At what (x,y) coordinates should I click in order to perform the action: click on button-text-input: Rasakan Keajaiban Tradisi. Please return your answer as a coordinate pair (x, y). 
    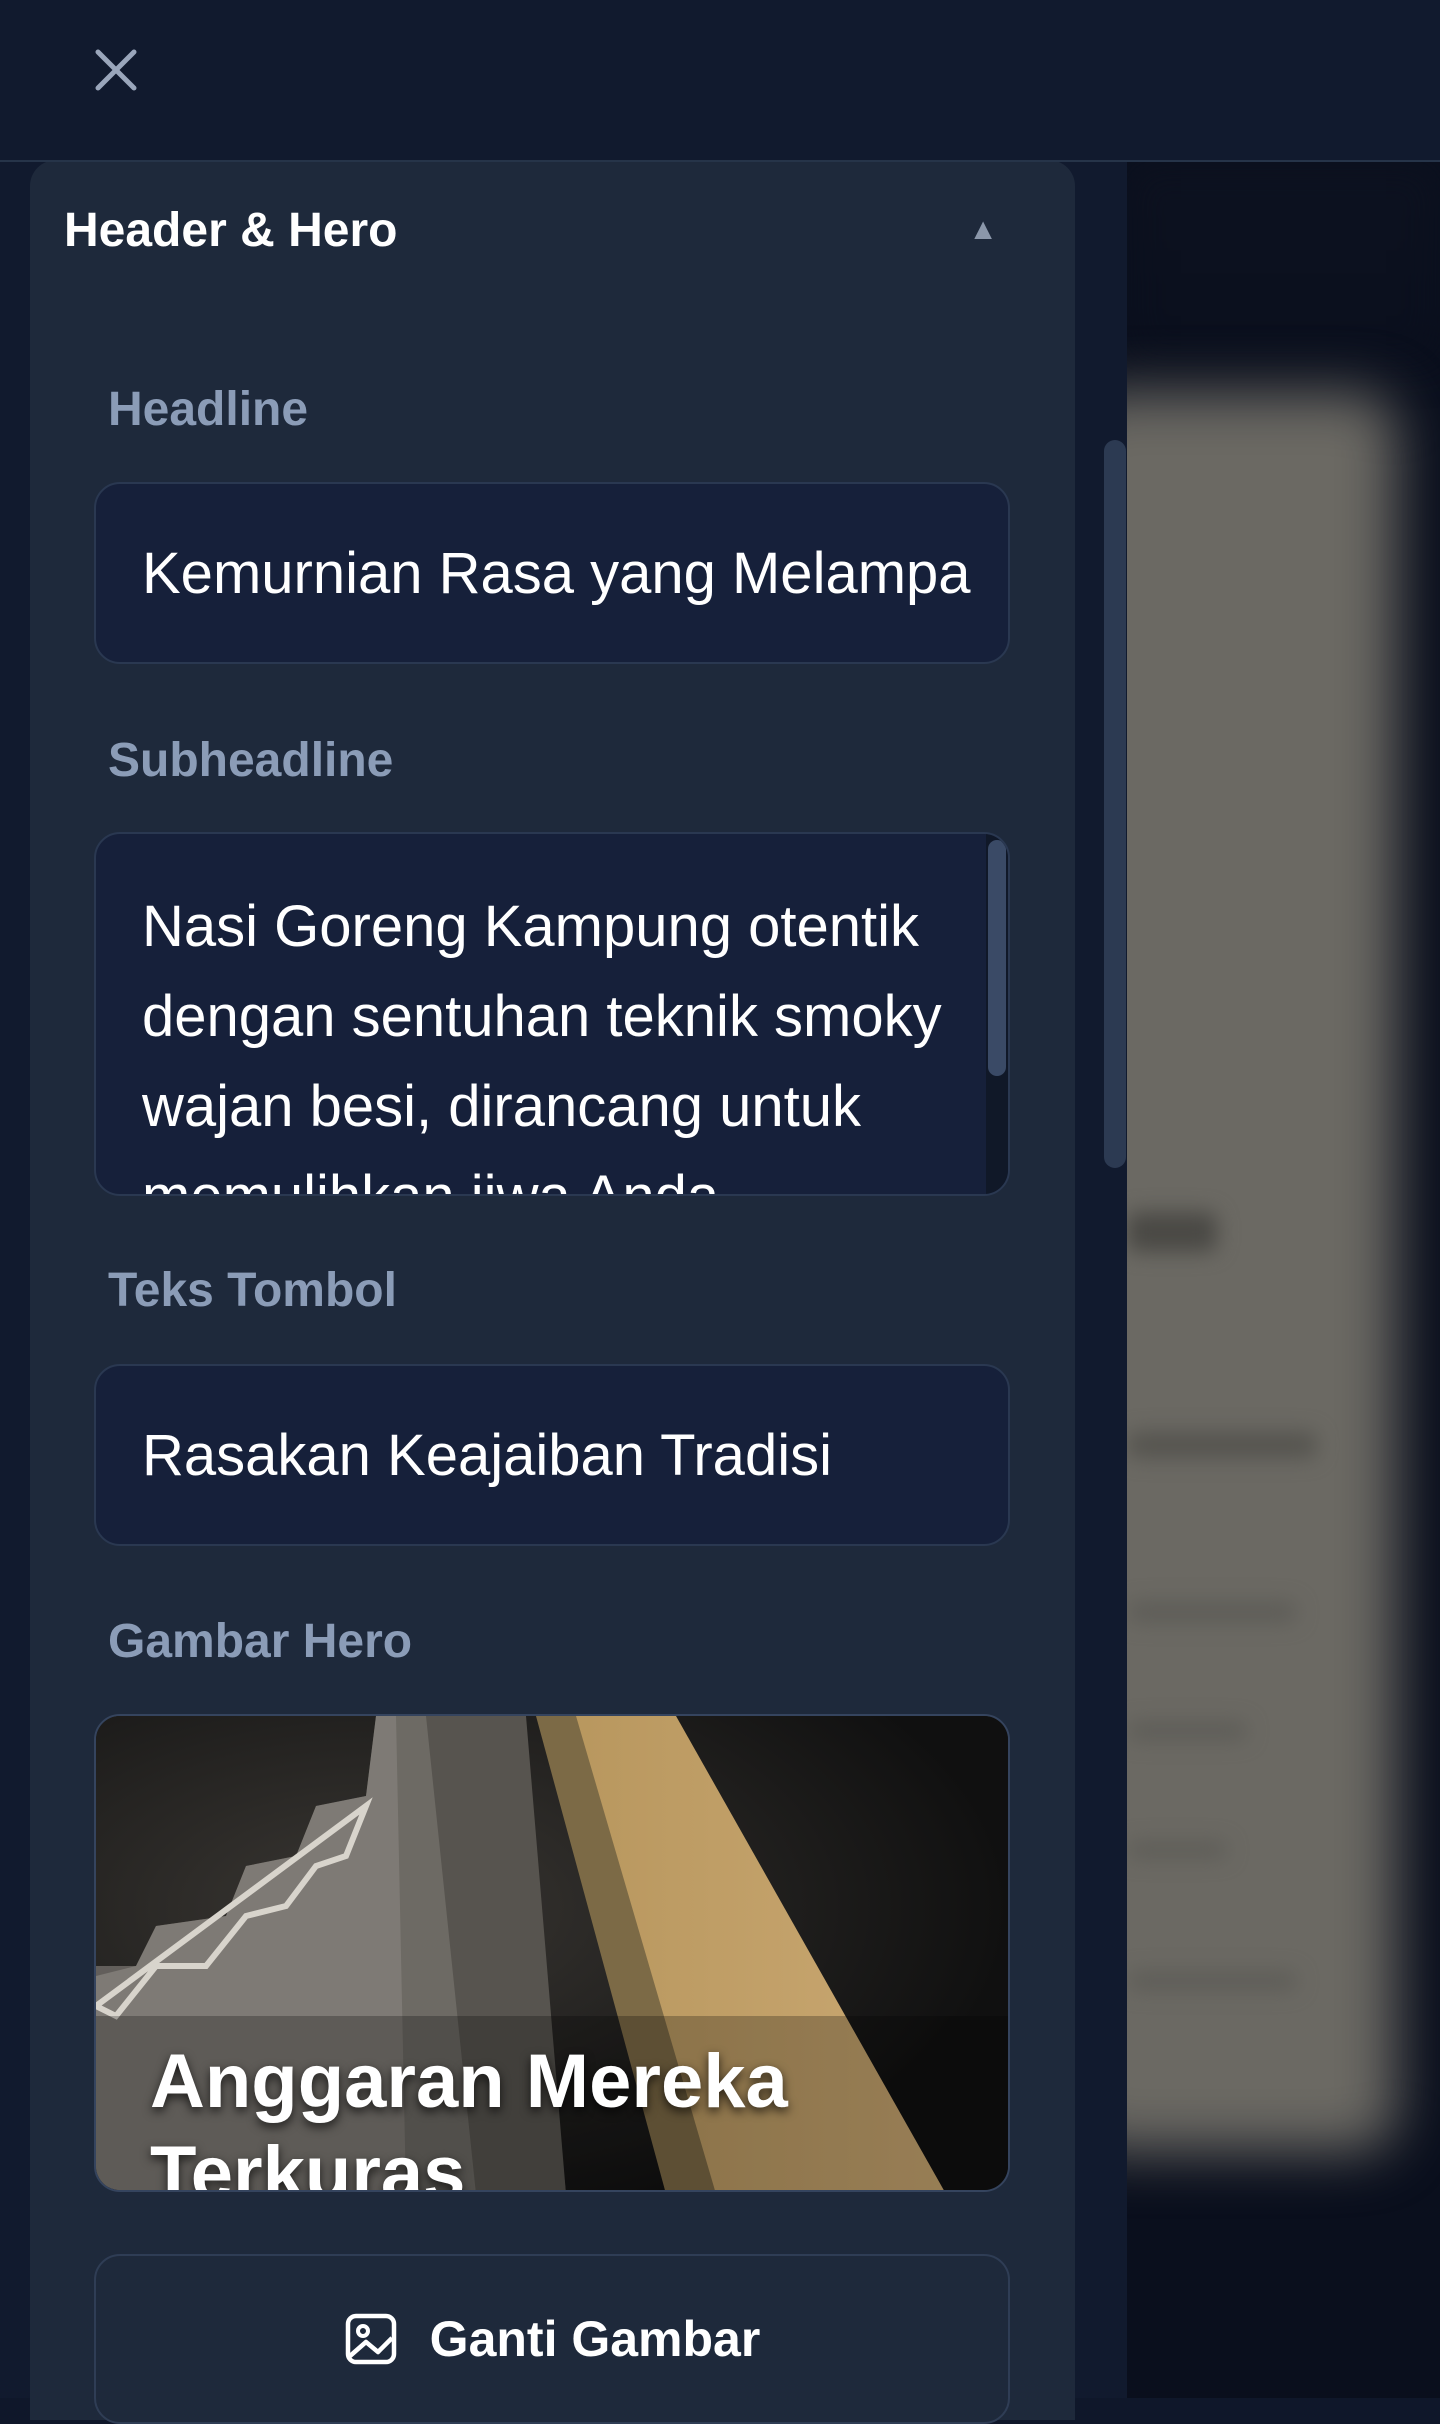
    Looking at the image, I should click on (552, 1455).